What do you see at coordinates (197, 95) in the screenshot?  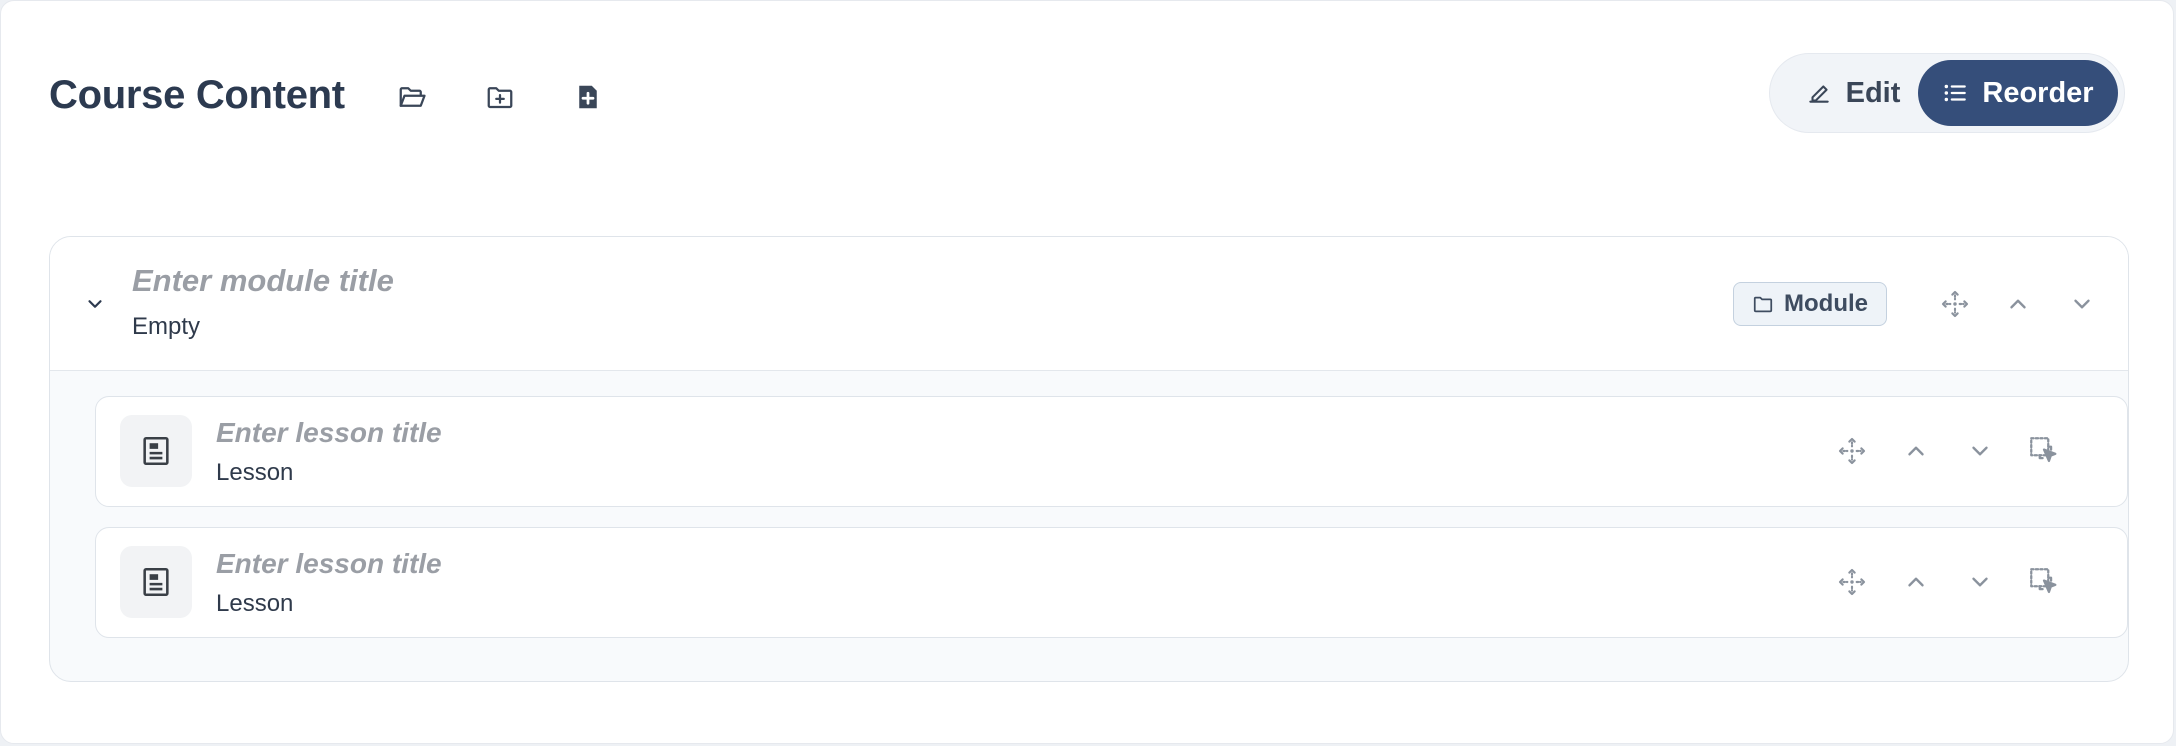 I see `page-title: Course Content` at bounding box center [197, 95].